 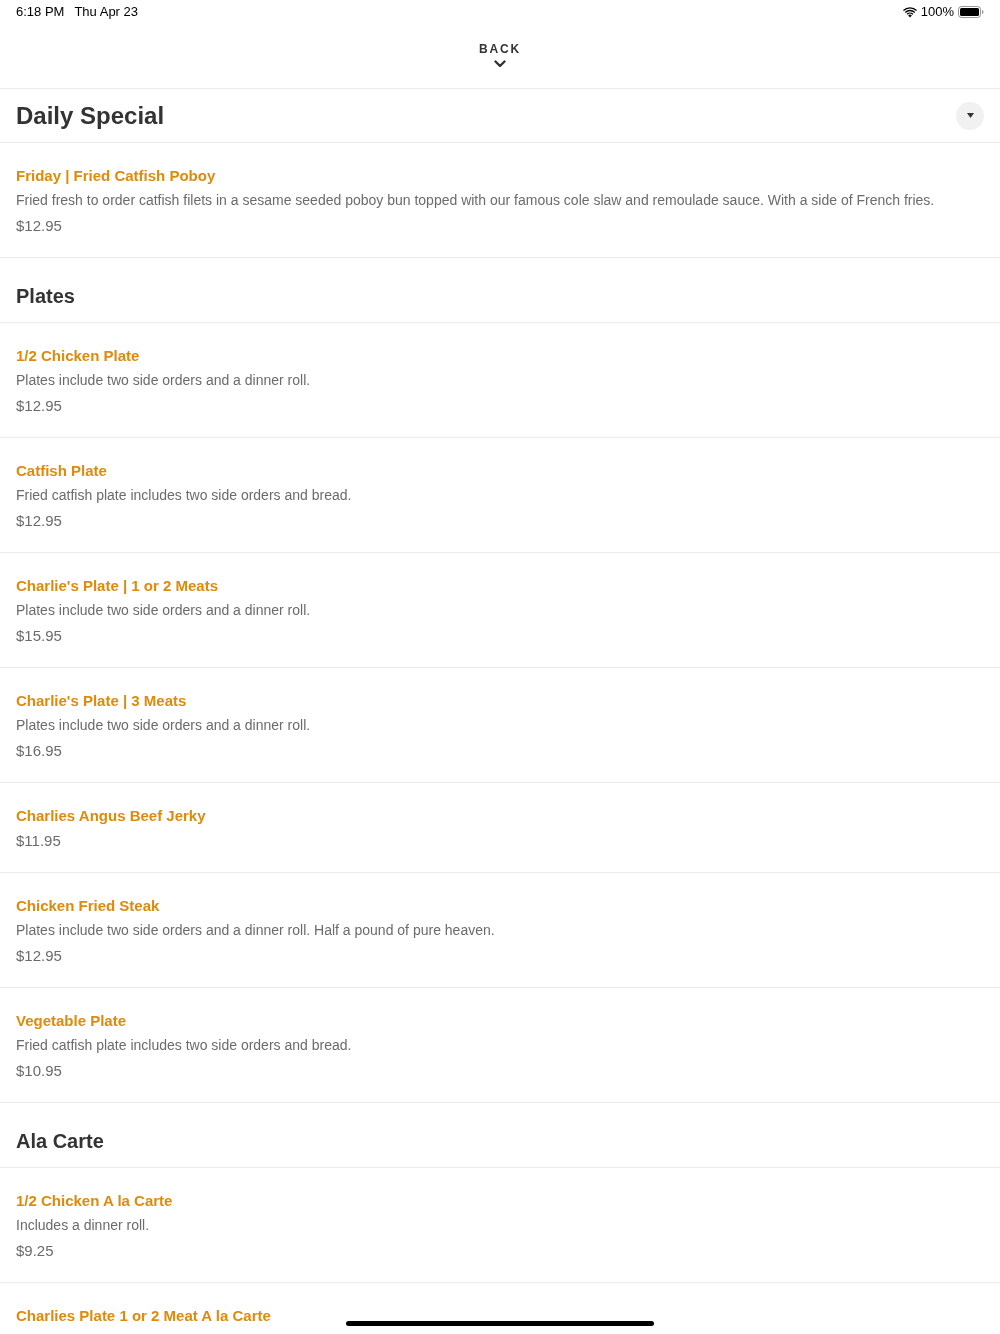 What do you see at coordinates (39, 1071) in the screenshot?
I see `item-price: $10.95` at bounding box center [39, 1071].